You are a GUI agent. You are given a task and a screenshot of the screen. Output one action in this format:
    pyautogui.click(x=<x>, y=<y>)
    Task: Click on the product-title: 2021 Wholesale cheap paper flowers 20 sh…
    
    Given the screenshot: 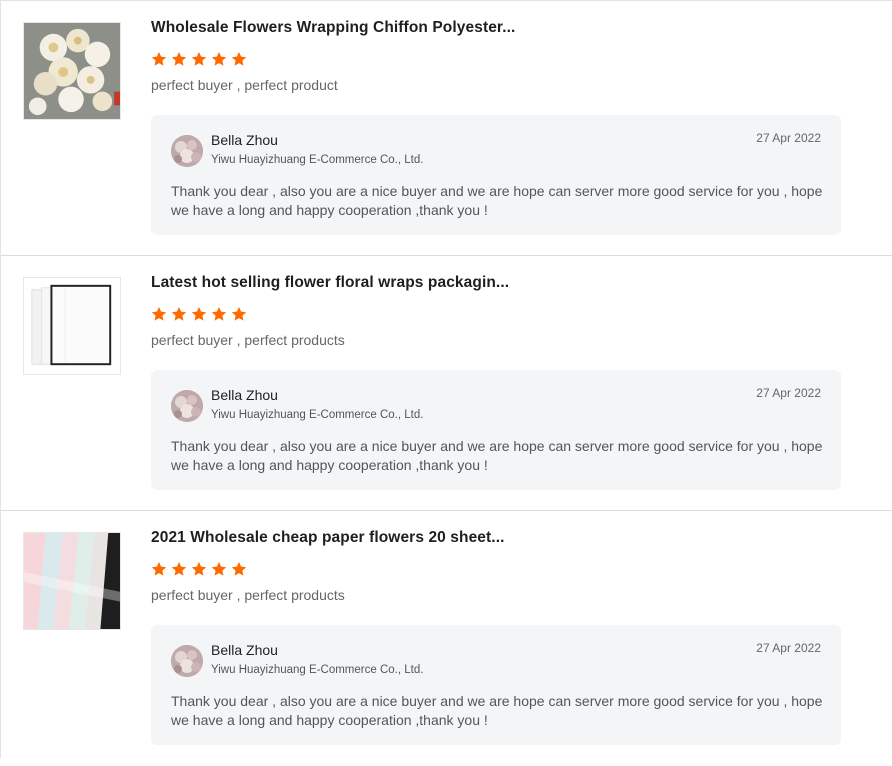 What is the action you would take?
    pyautogui.click(x=328, y=538)
    